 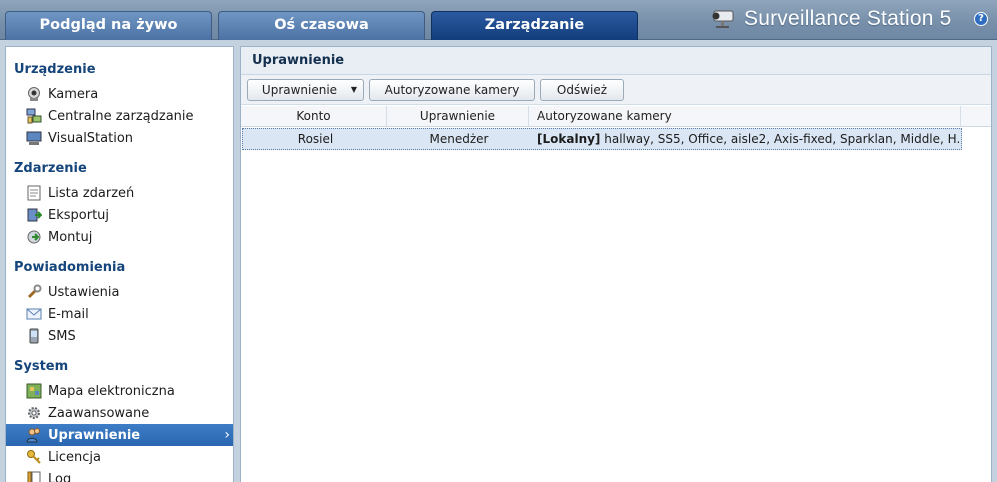 I want to click on sidebar-item-label: E-mail, so click(x=68, y=314).